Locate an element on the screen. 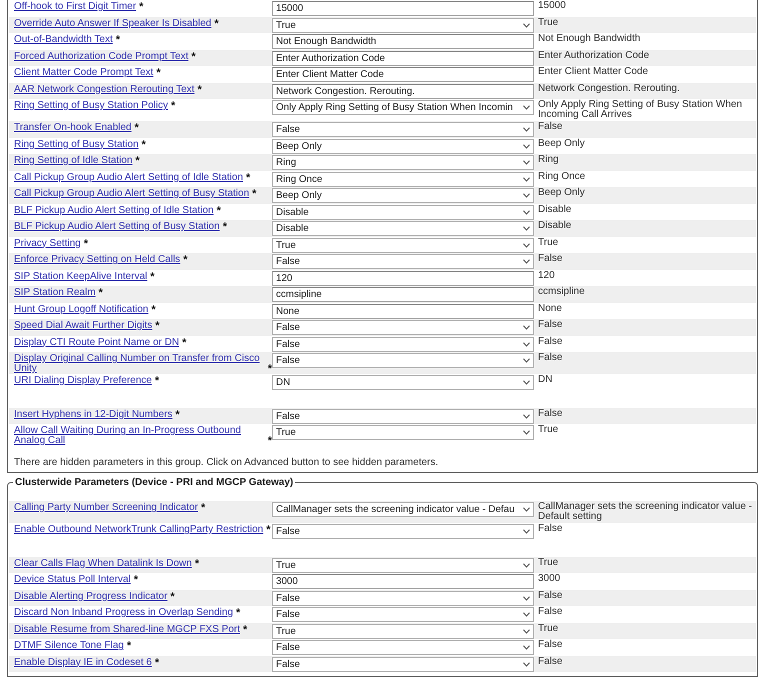 The height and width of the screenshot is (682, 771). dropdown: Ring Once is located at coordinates (403, 179).